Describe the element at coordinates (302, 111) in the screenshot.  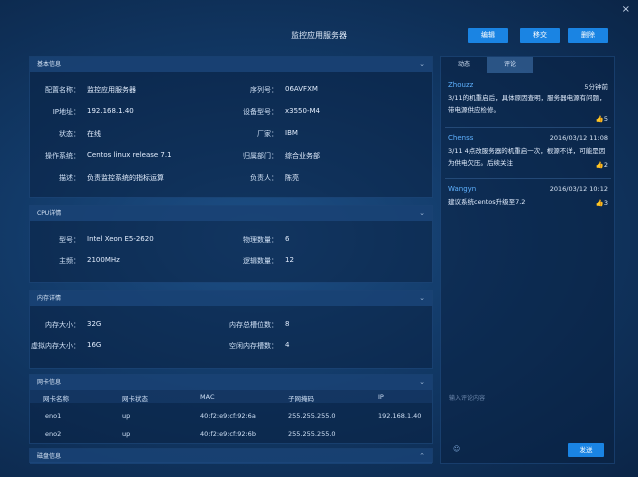
I see `model-value: x3550-M4` at that location.